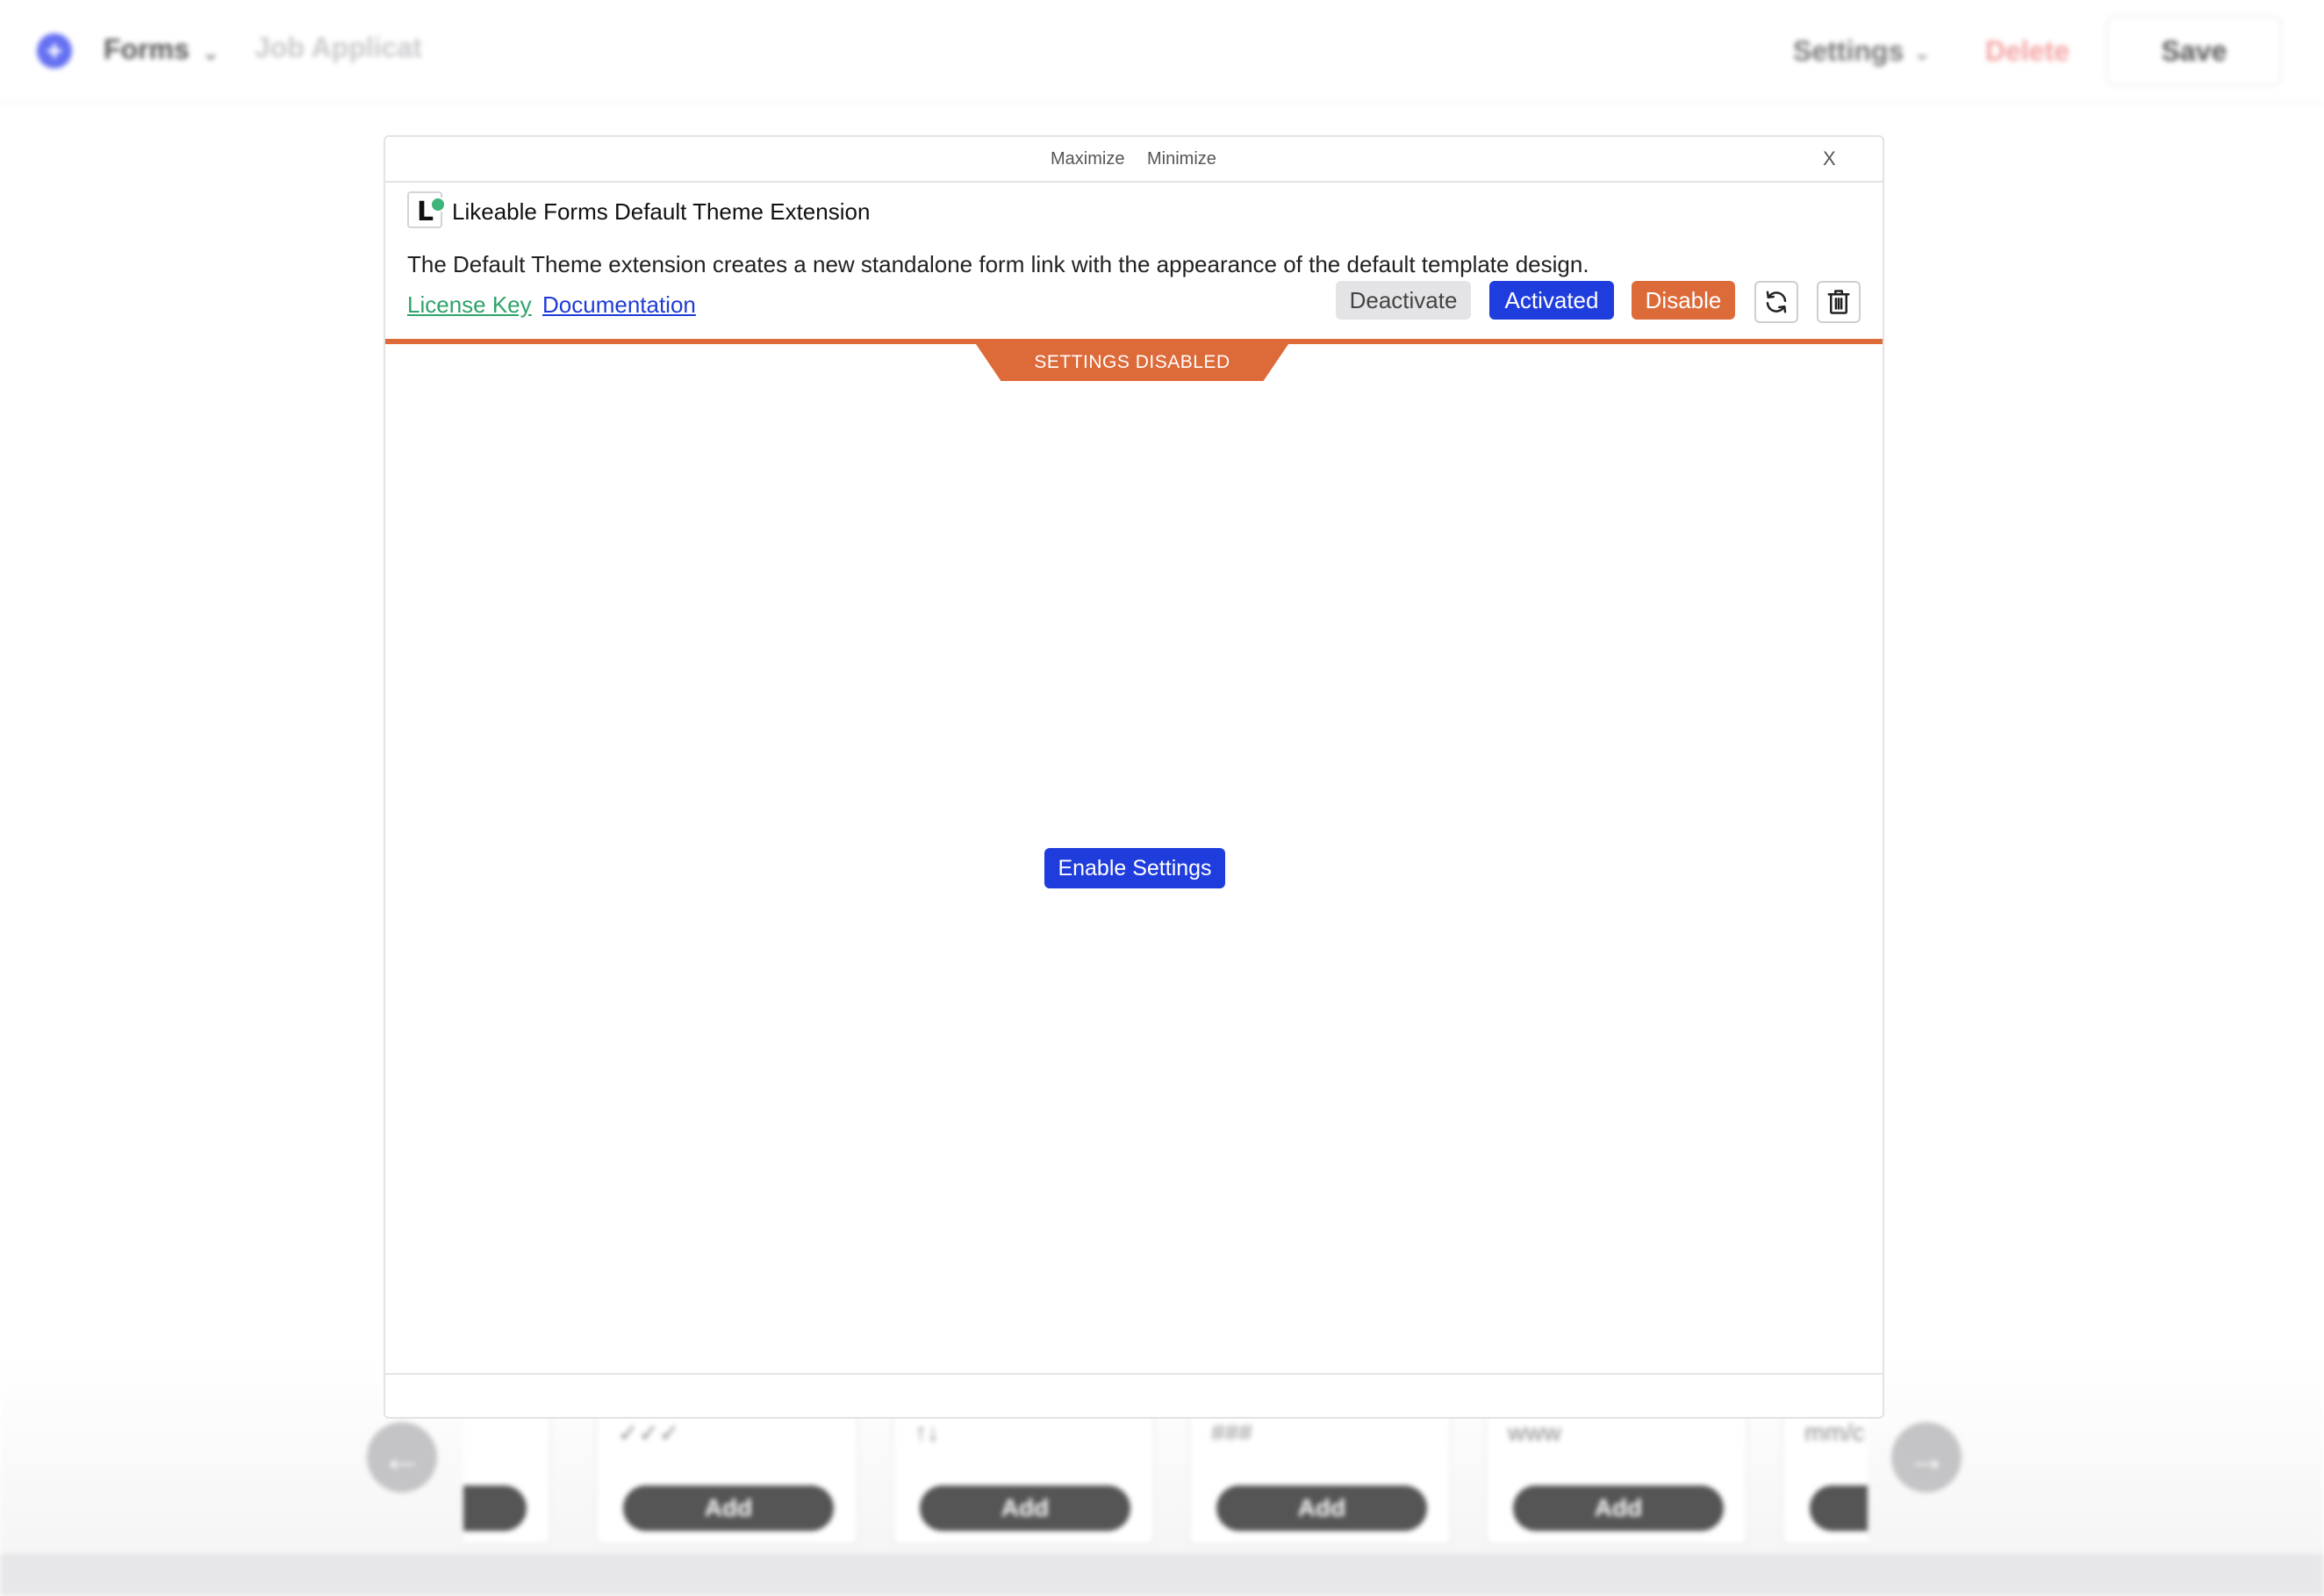 Image resolution: width=2324 pixels, height=1596 pixels. Describe the element at coordinates (1926, 1457) in the screenshot. I see `scroll-right-button: →` at that location.